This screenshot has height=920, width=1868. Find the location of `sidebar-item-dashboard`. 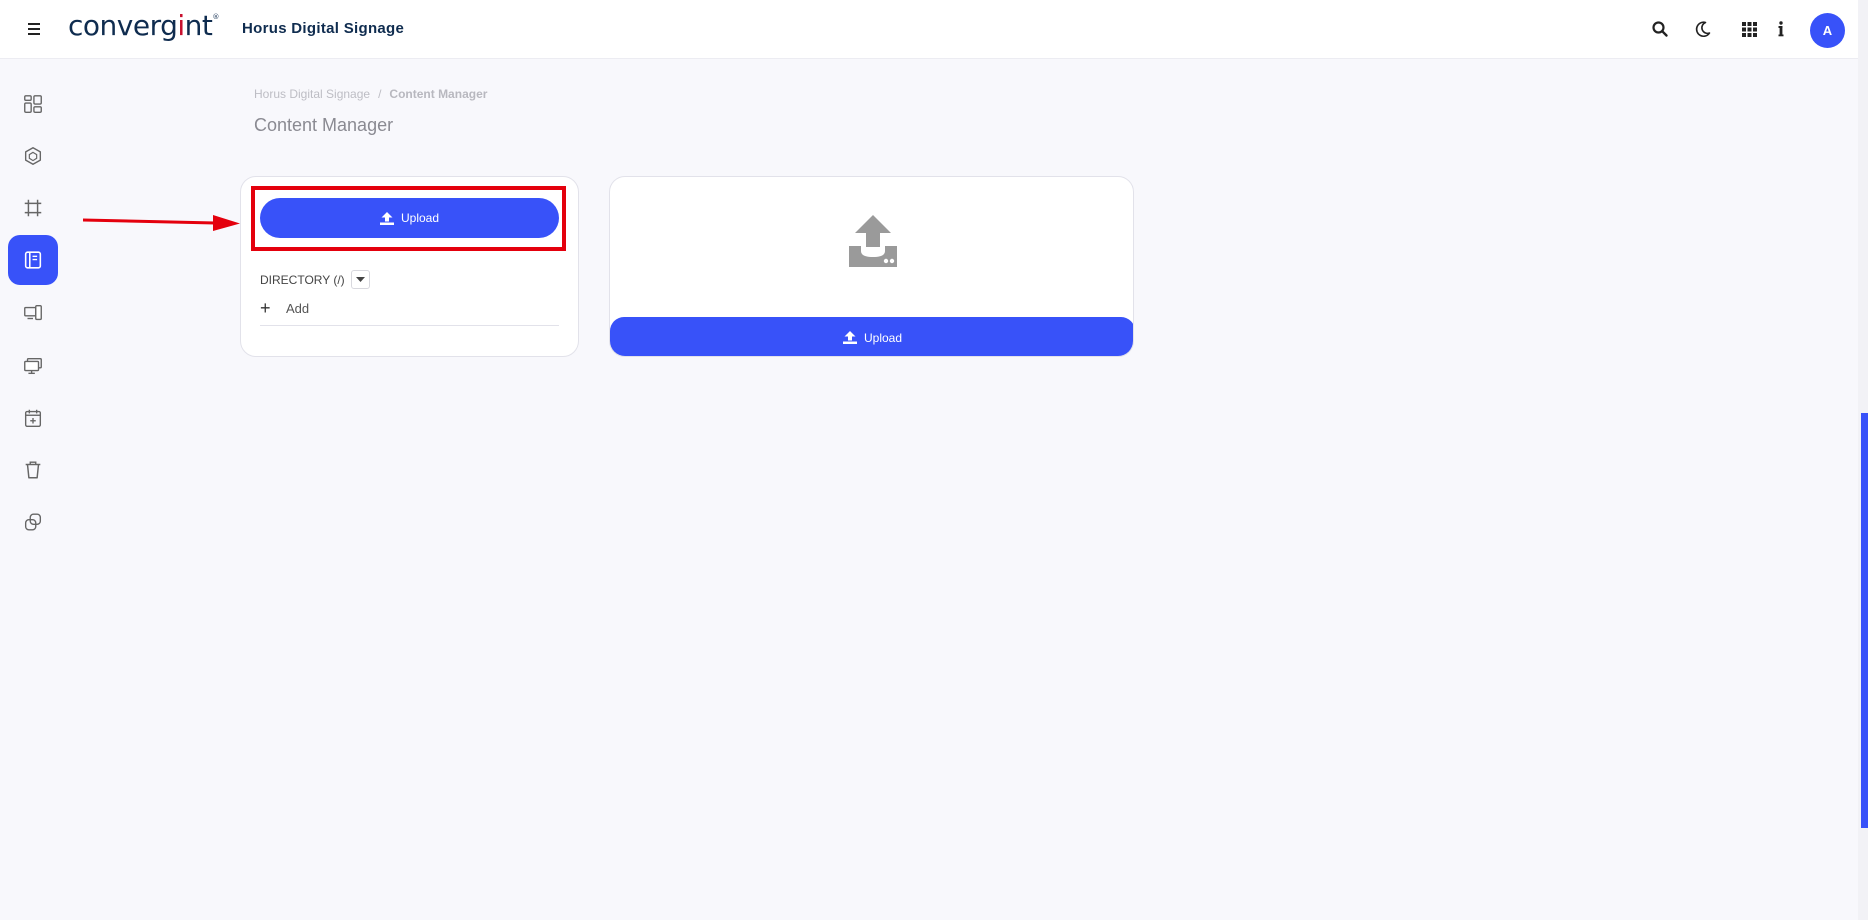

sidebar-item-dashboard is located at coordinates (33, 104).